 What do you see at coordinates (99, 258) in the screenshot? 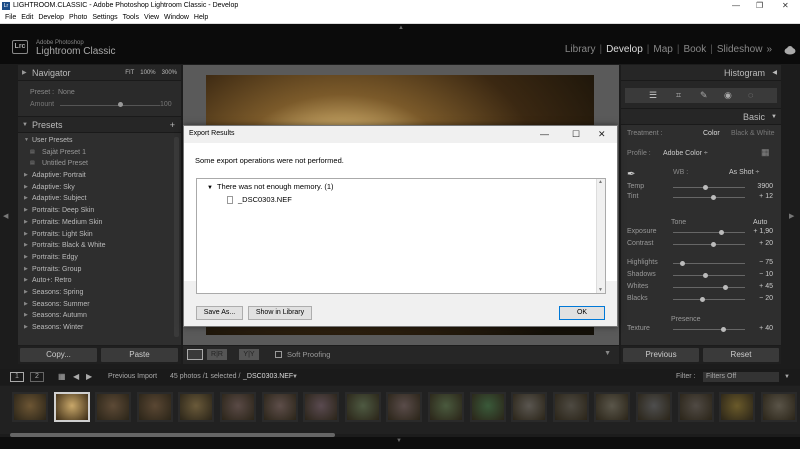
I see `preset-item: ▶ Portraits: Edgy` at bounding box center [99, 258].